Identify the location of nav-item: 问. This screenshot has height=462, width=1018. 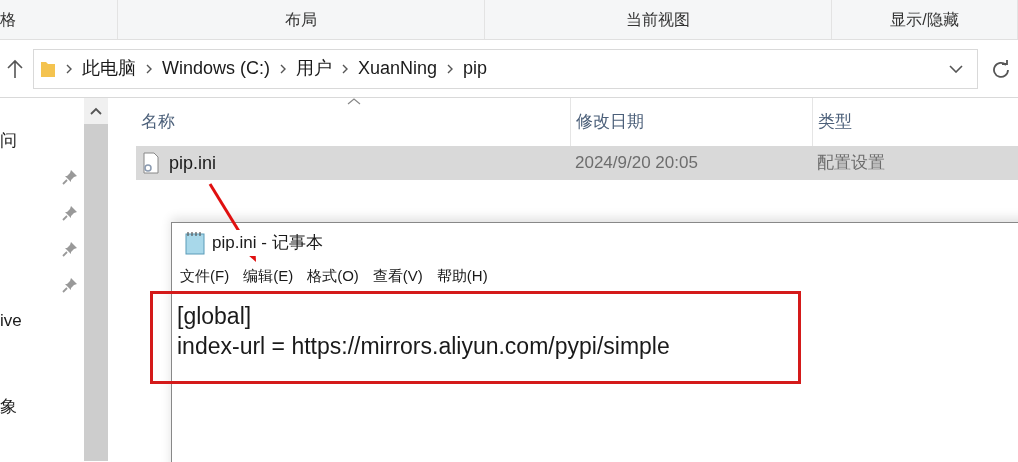
(8, 141).